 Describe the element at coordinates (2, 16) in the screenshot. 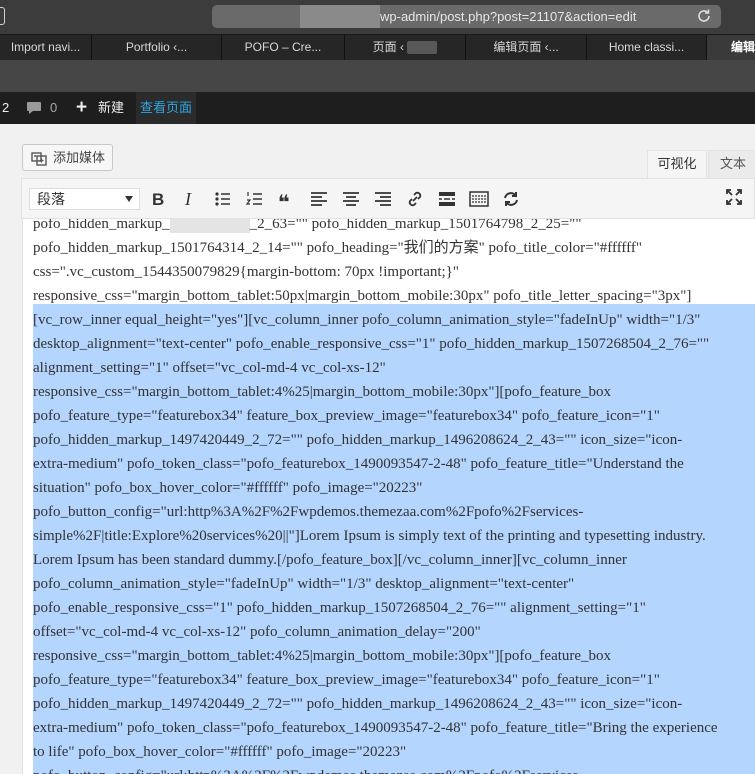

I see `sidebar-toggle-icon` at that location.